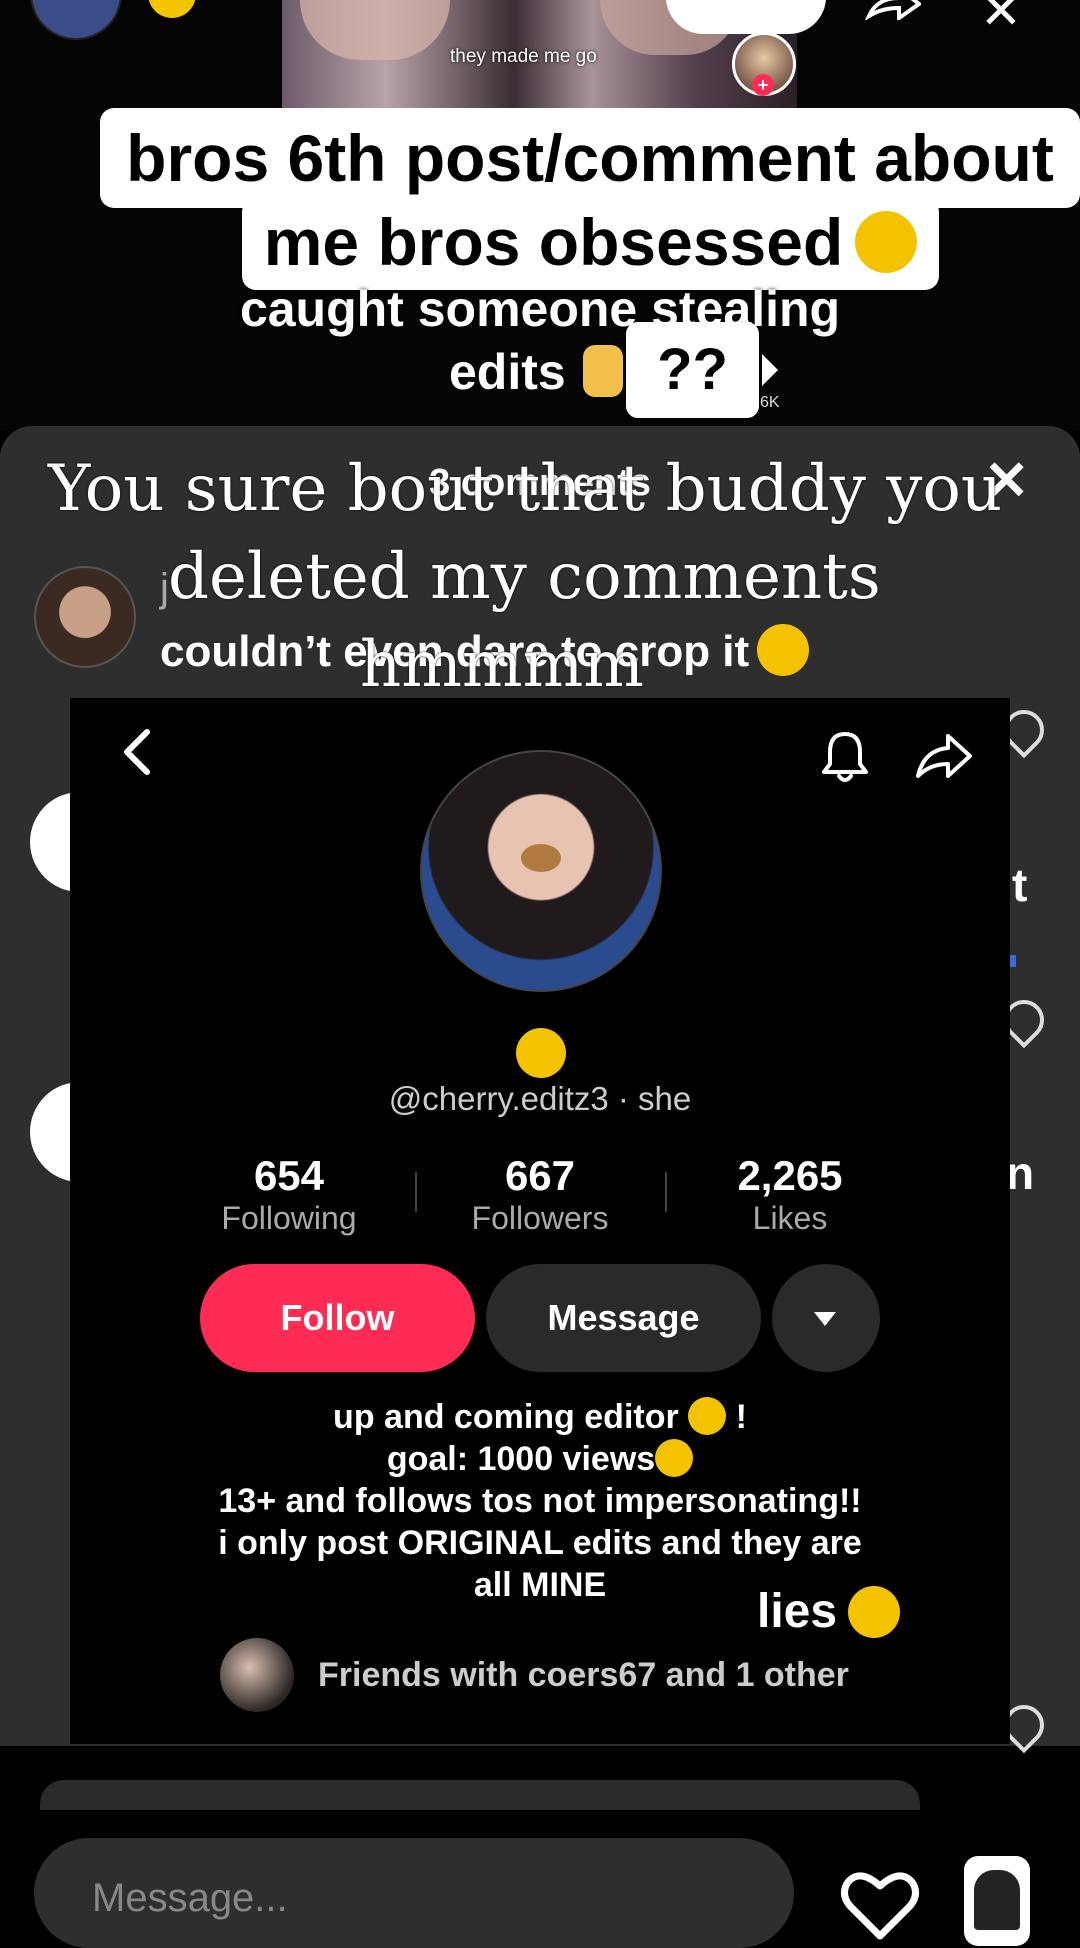 Image resolution: width=1080 pixels, height=1948 pixels. Describe the element at coordinates (541, 1053) in the screenshot. I see `nerd-emoji-icon` at that location.